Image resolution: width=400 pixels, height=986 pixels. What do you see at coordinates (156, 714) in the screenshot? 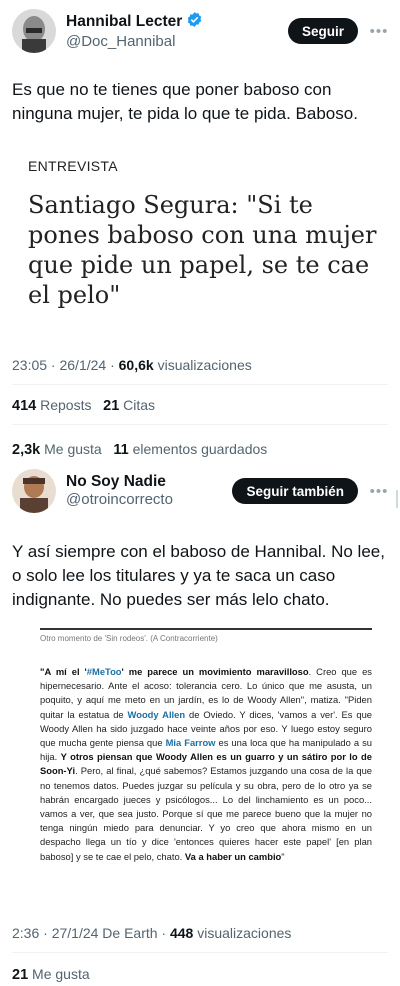
I see `clip-link-woody: Woody Allen` at bounding box center [156, 714].